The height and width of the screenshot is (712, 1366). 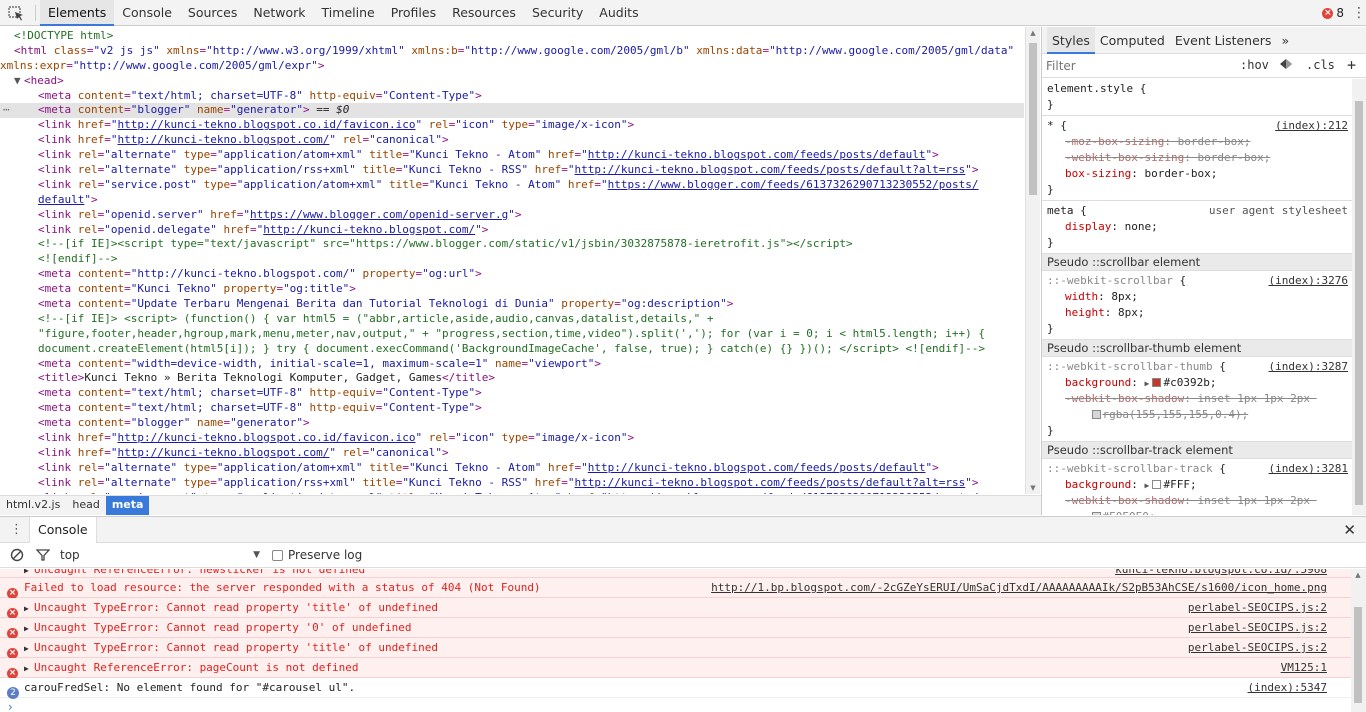 What do you see at coordinates (1199, 211) in the screenshot?
I see `style-declaration: meta {user agent stylesheet` at bounding box center [1199, 211].